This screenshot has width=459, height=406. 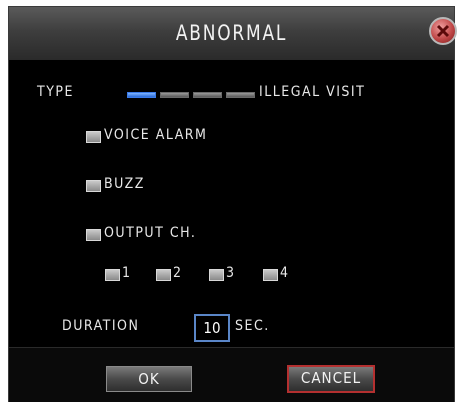 What do you see at coordinates (112, 275) in the screenshot?
I see `channel-1-checkbox` at bounding box center [112, 275].